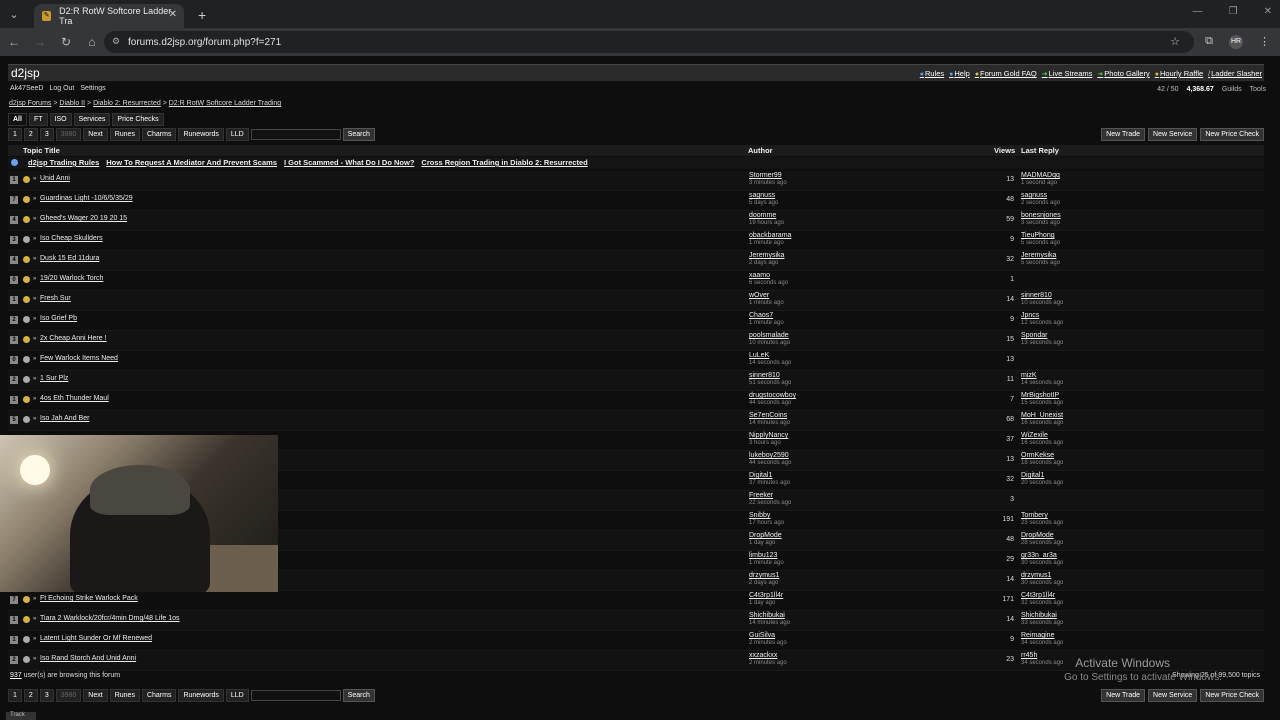 The width and height of the screenshot is (1280, 720). Describe the element at coordinates (92, 42) in the screenshot. I see `home-icon: ⌂` at that location.